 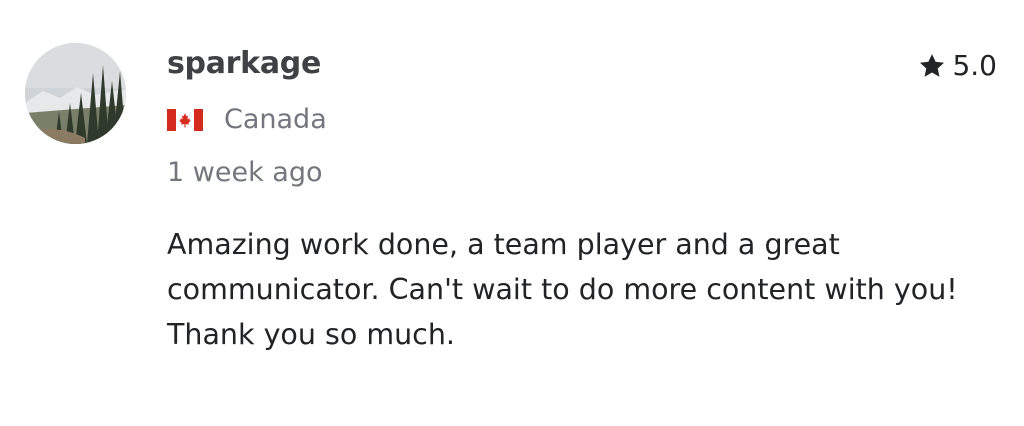 What do you see at coordinates (932, 65) in the screenshot?
I see `star-icon` at bounding box center [932, 65].